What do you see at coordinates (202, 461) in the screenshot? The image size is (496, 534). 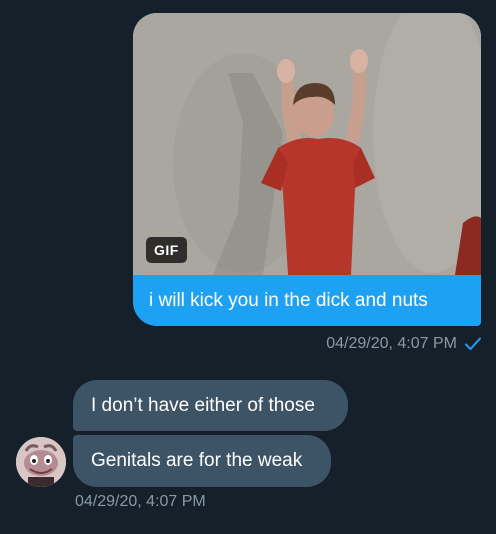 I see `received-message-bubble: Genitals are for the weak` at bounding box center [202, 461].